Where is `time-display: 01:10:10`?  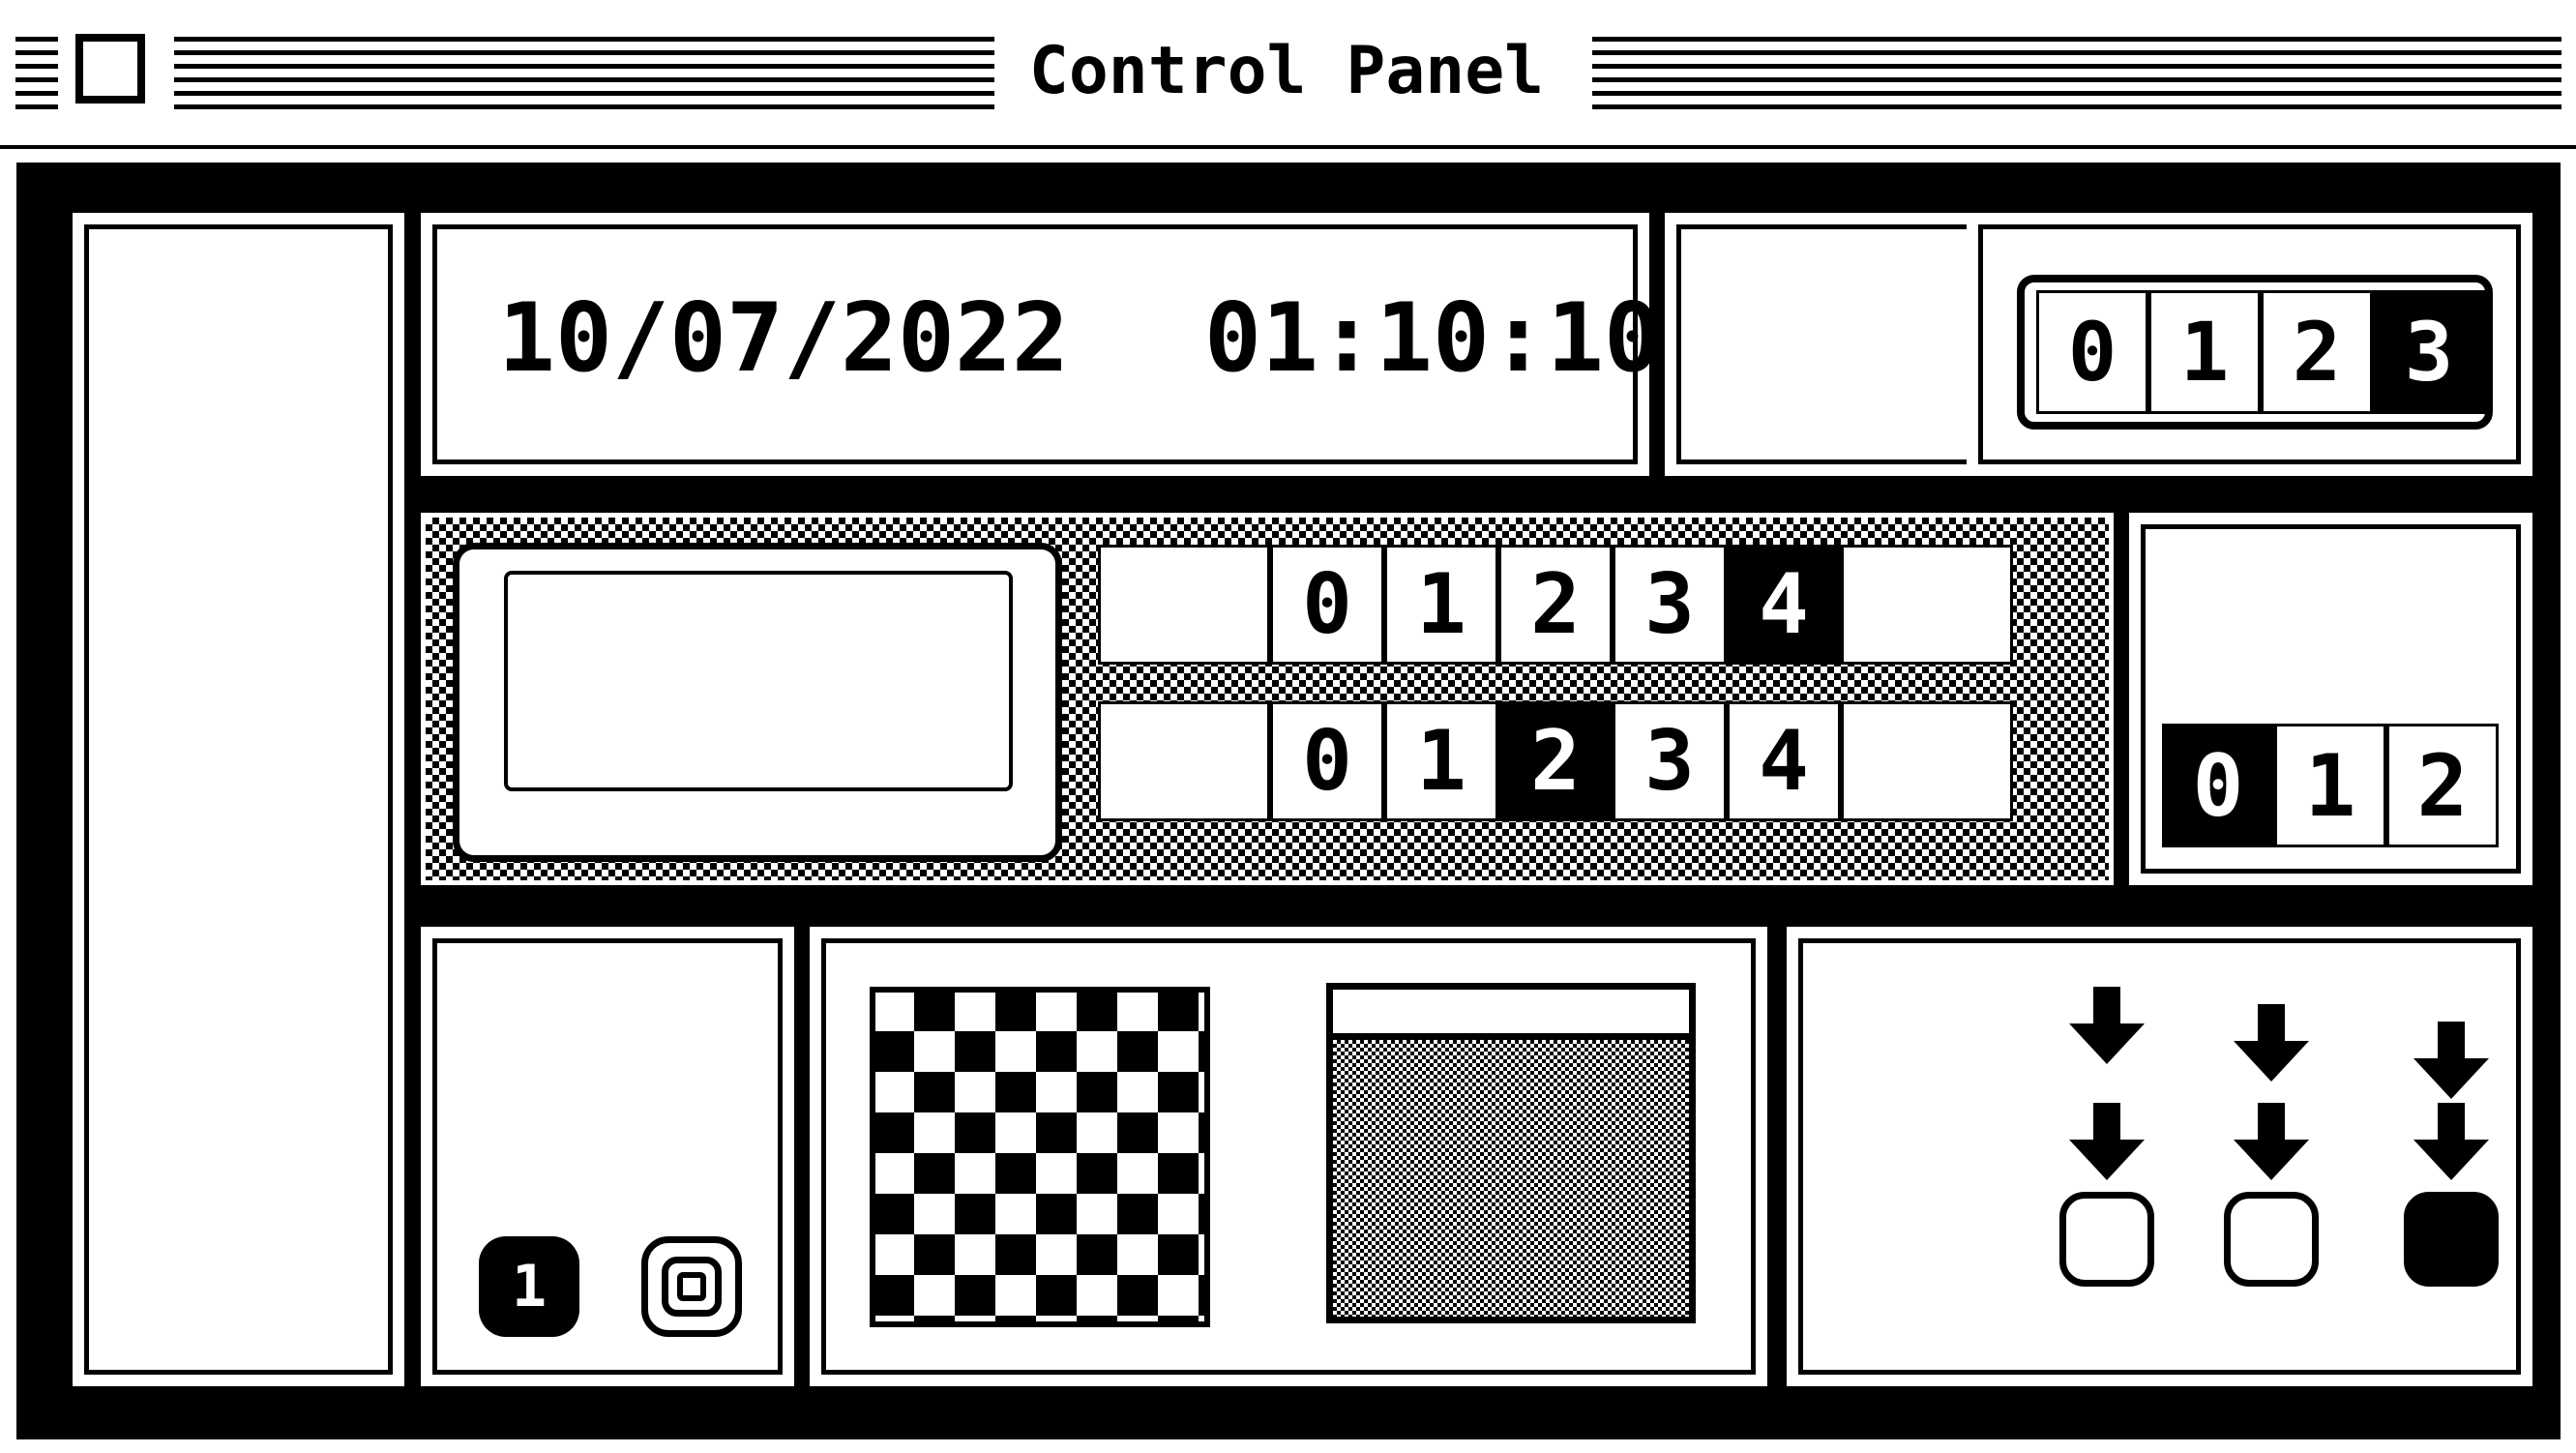
time-display: 01:10:10 is located at coordinates (1432, 338).